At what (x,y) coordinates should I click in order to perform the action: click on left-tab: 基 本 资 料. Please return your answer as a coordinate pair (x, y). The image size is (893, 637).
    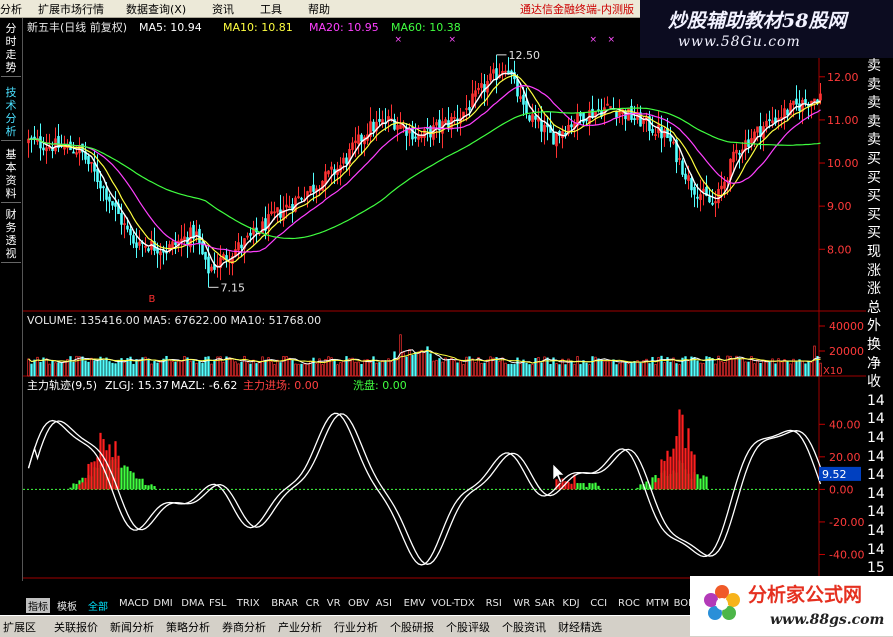
    Looking at the image, I should click on (11, 174).